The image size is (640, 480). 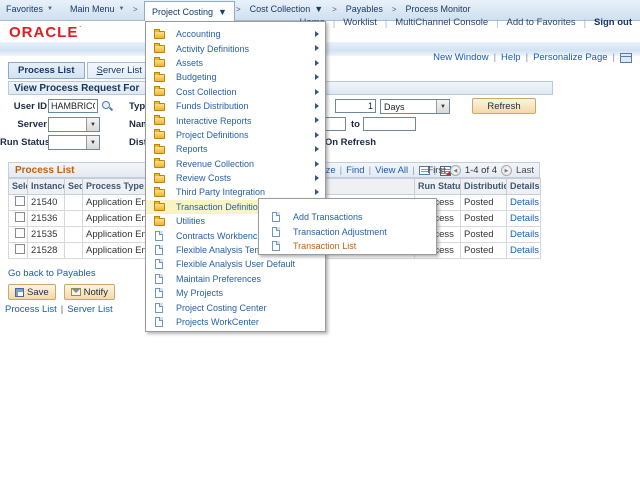 What do you see at coordinates (626, 57) in the screenshot?
I see `new-window-grid-icon` at bounding box center [626, 57].